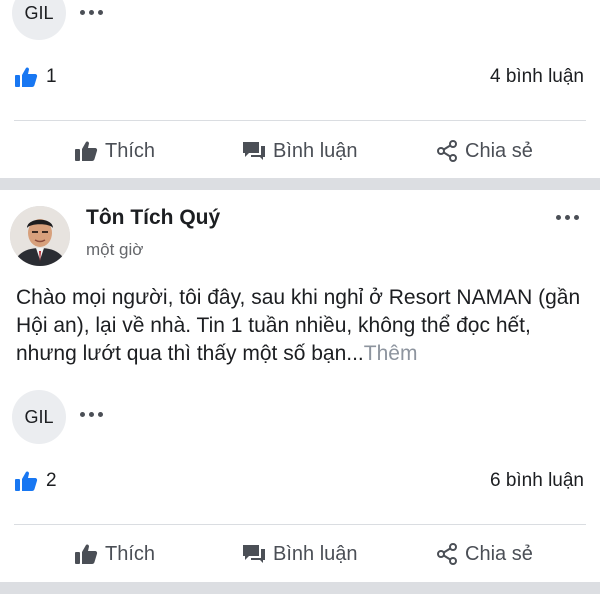 The image size is (600, 600). I want to click on reactions-summary: 1 4 bình luận, so click(300, 78).